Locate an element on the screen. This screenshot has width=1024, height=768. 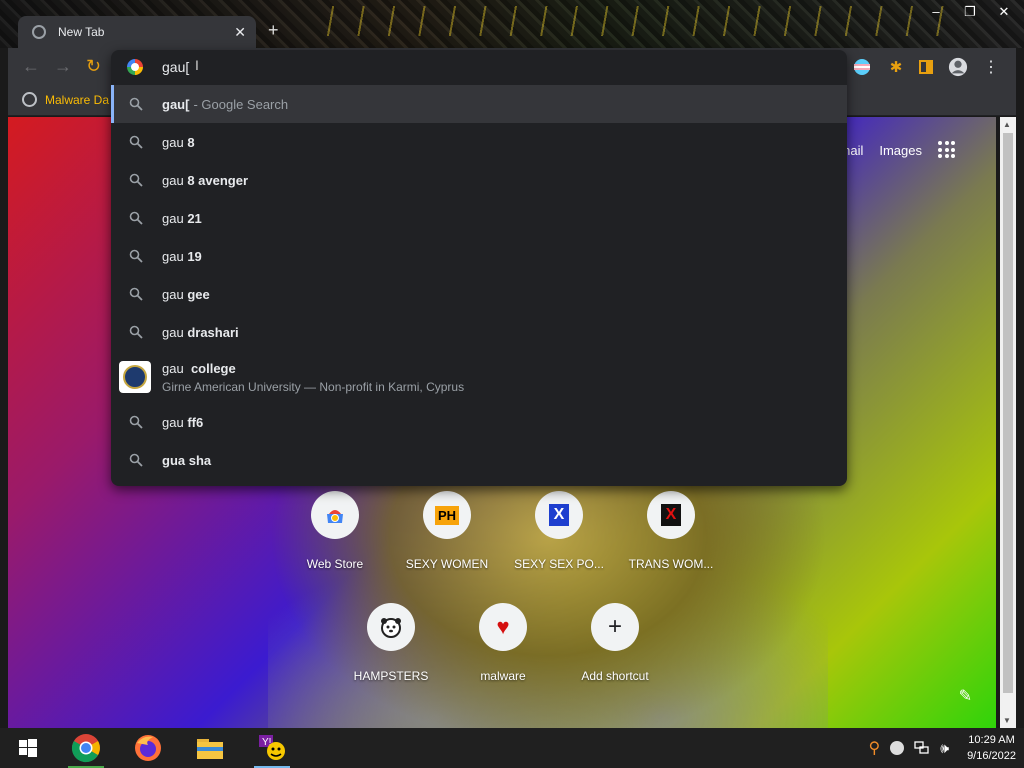
plus-icon: + is located at coordinates (615, 627).